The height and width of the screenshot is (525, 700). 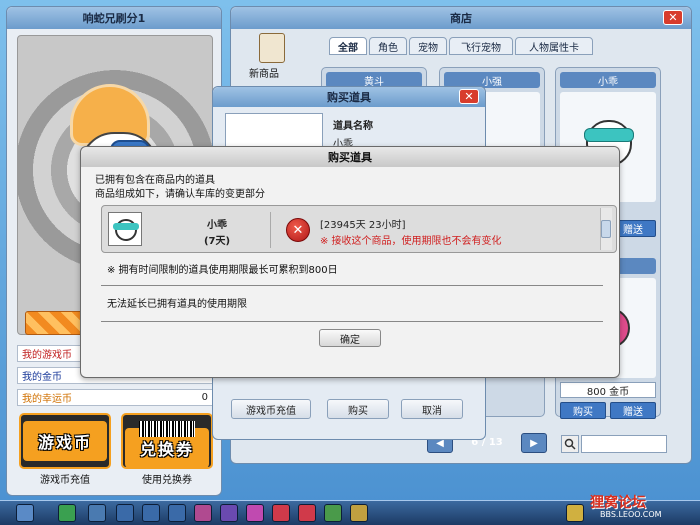 What do you see at coordinates (47, 399) in the screenshot?
I see `lucky-coin-label: 我的幸运币` at bounding box center [47, 399].